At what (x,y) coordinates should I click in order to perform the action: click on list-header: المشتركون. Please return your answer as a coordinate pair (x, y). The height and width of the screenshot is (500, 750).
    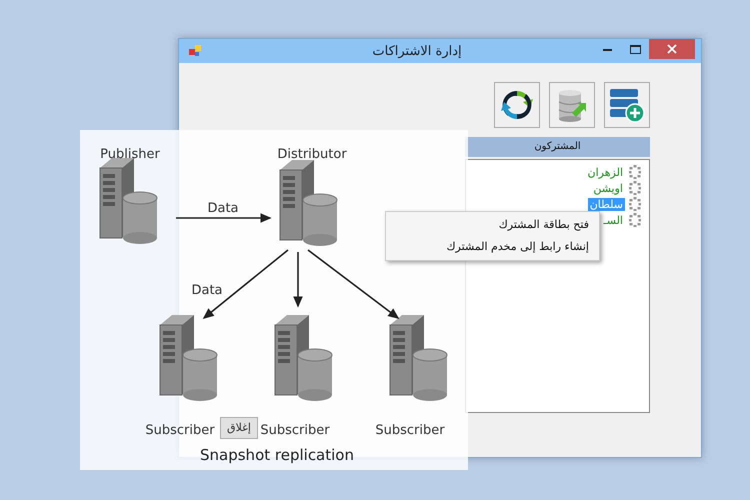
    Looking at the image, I should click on (557, 147).